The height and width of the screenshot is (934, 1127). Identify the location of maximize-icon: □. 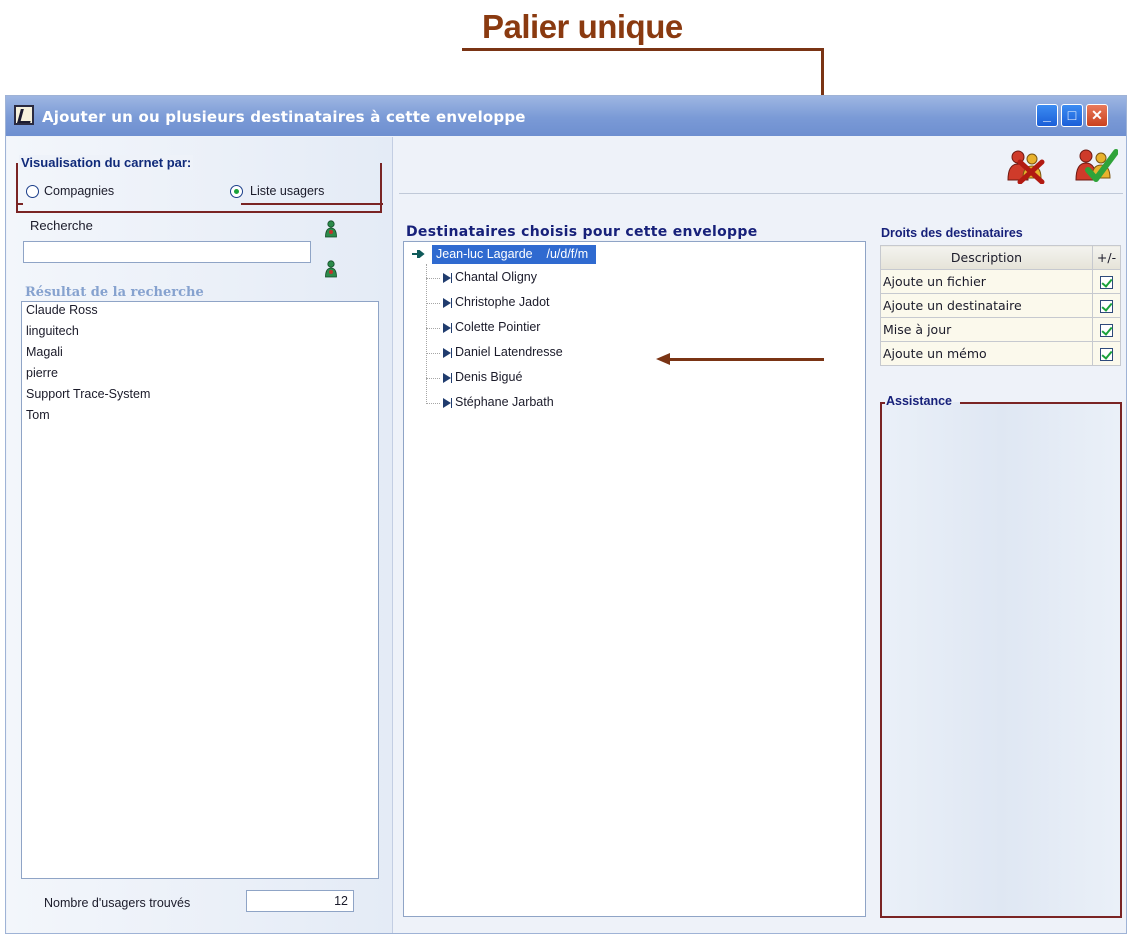
(1072, 115).